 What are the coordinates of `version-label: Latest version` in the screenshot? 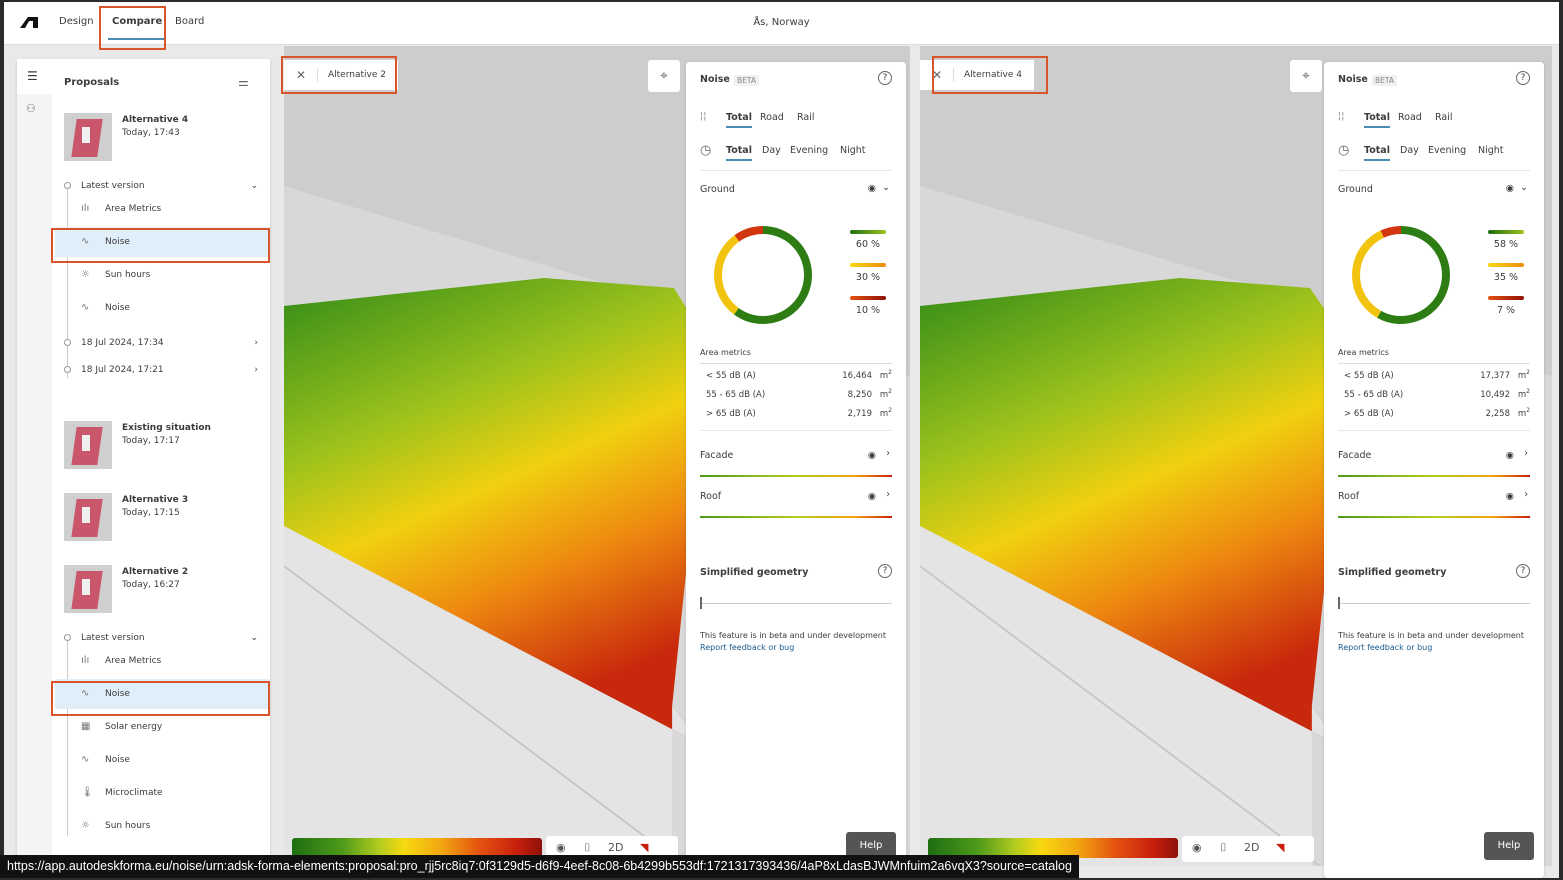 It's located at (113, 186).